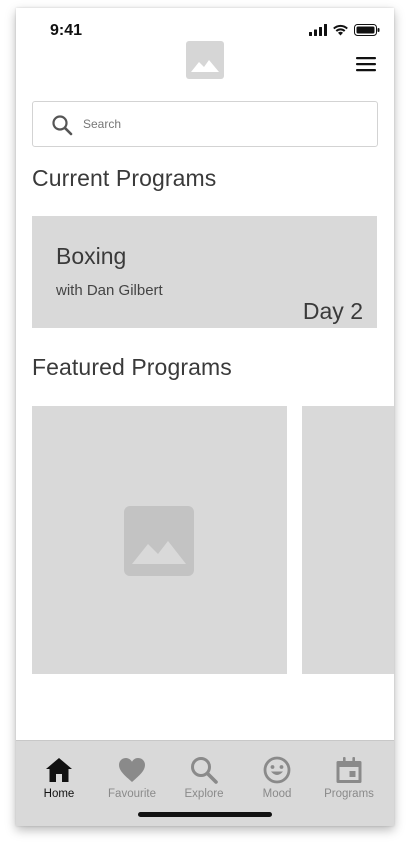  I want to click on tab-label: Home, so click(59, 794).